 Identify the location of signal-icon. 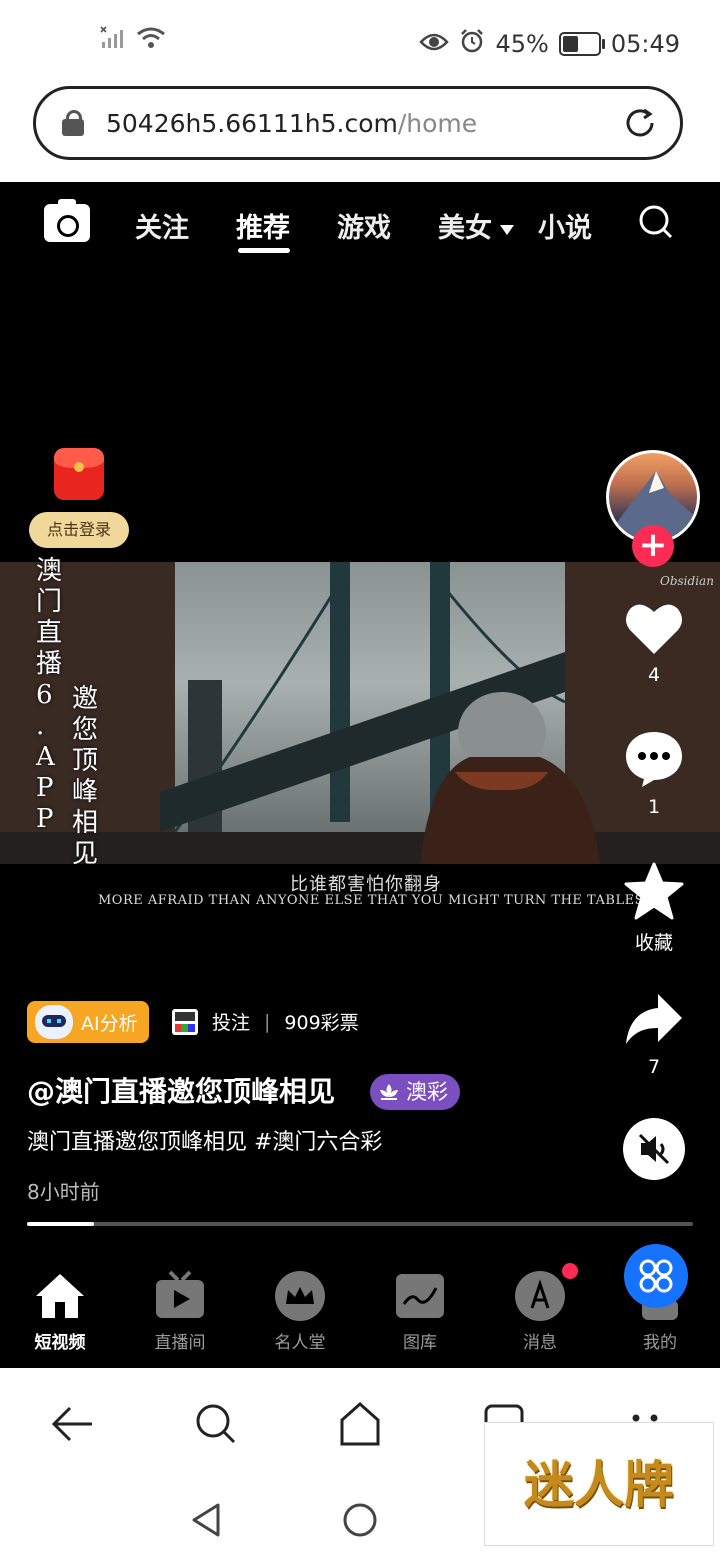
(113, 40).